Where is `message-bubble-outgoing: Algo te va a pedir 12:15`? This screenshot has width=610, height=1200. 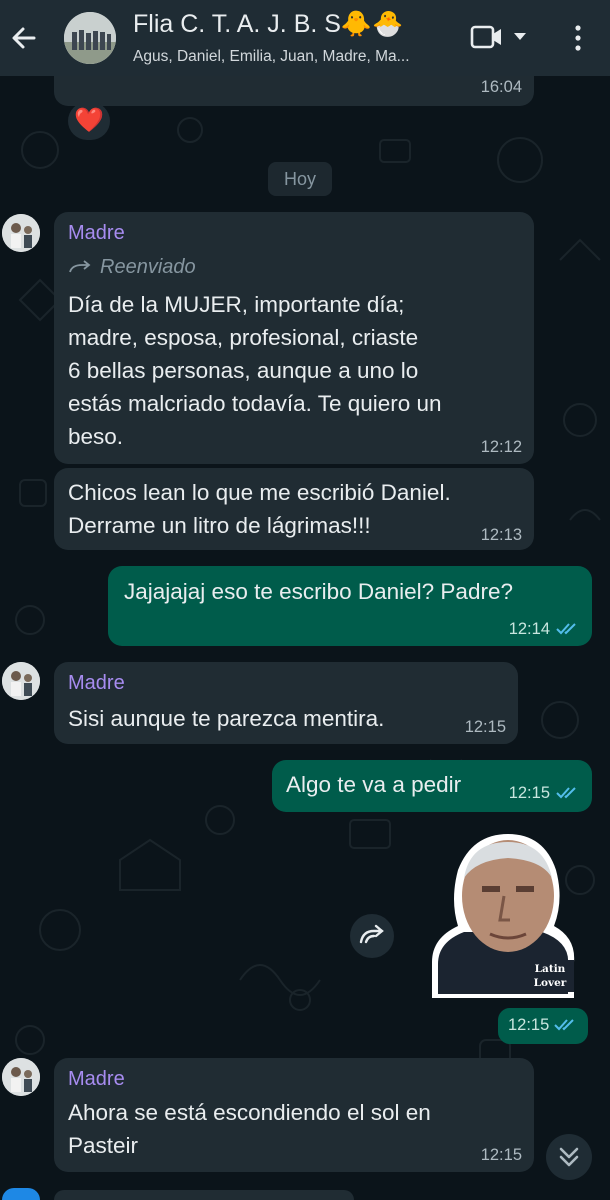
message-bubble-outgoing: Algo te va a pedir 12:15 is located at coordinates (432, 786).